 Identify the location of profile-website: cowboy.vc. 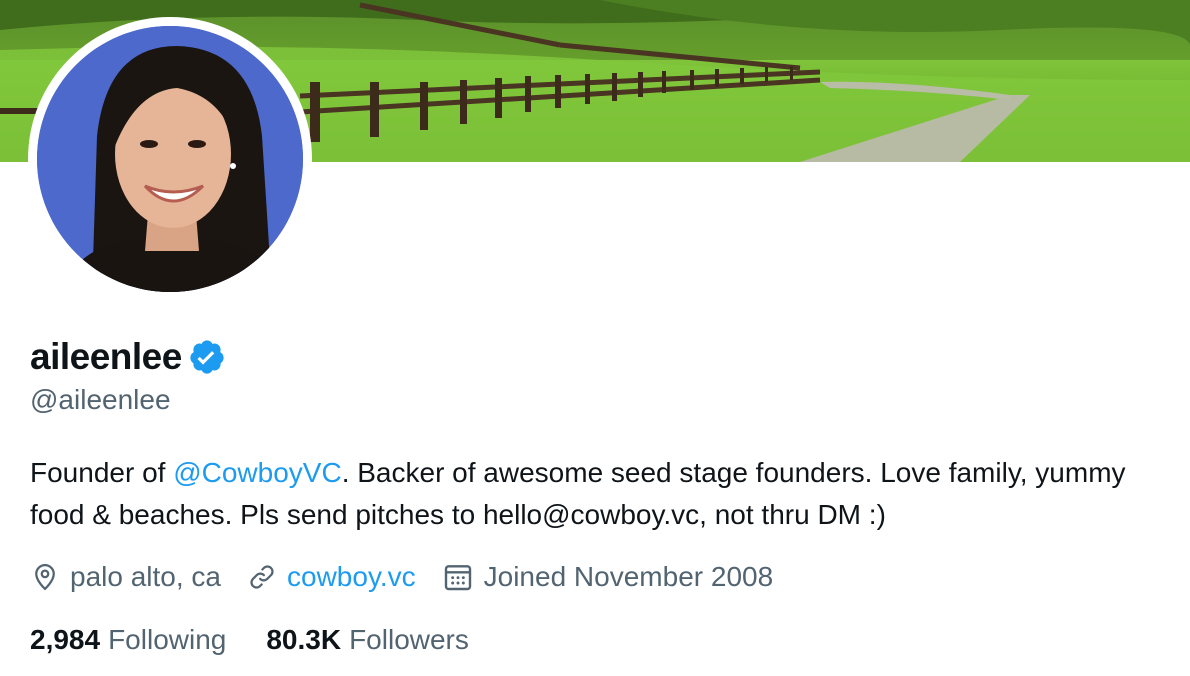
(331, 577).